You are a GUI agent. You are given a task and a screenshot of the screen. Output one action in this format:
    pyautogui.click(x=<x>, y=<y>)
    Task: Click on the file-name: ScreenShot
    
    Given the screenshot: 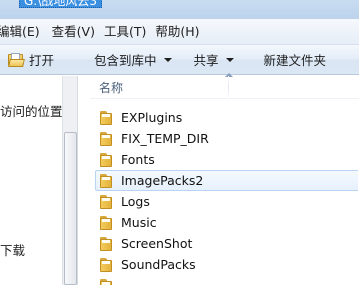 What is the action you would take?
    pyautogui.click(x=157, y=243)
    